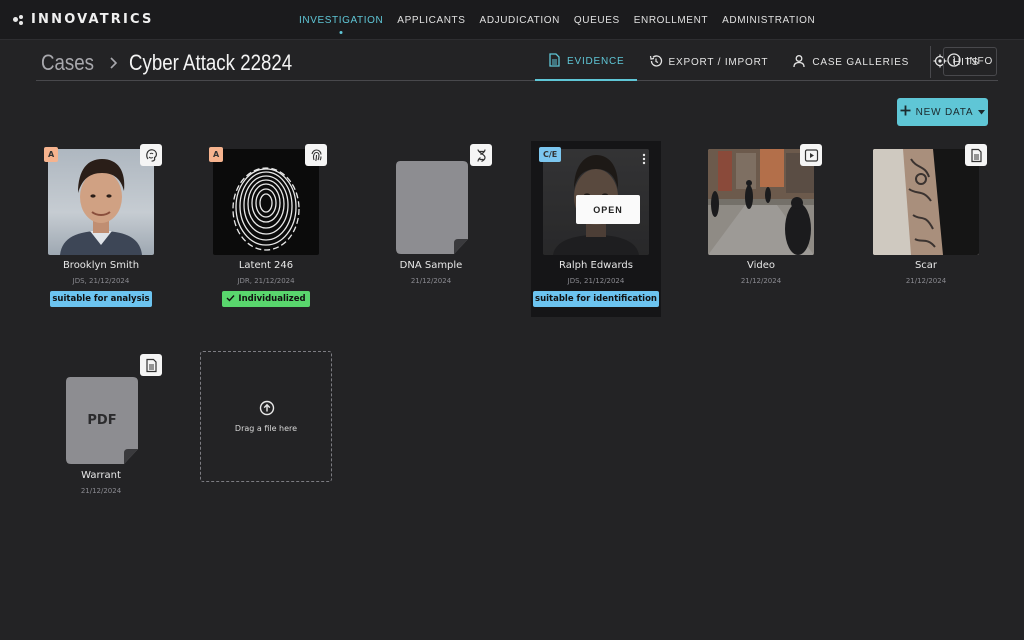 The width and height of the screenshot is (1024, 640). I want to click on status-tag: suitable for identification, so click(596, 299).